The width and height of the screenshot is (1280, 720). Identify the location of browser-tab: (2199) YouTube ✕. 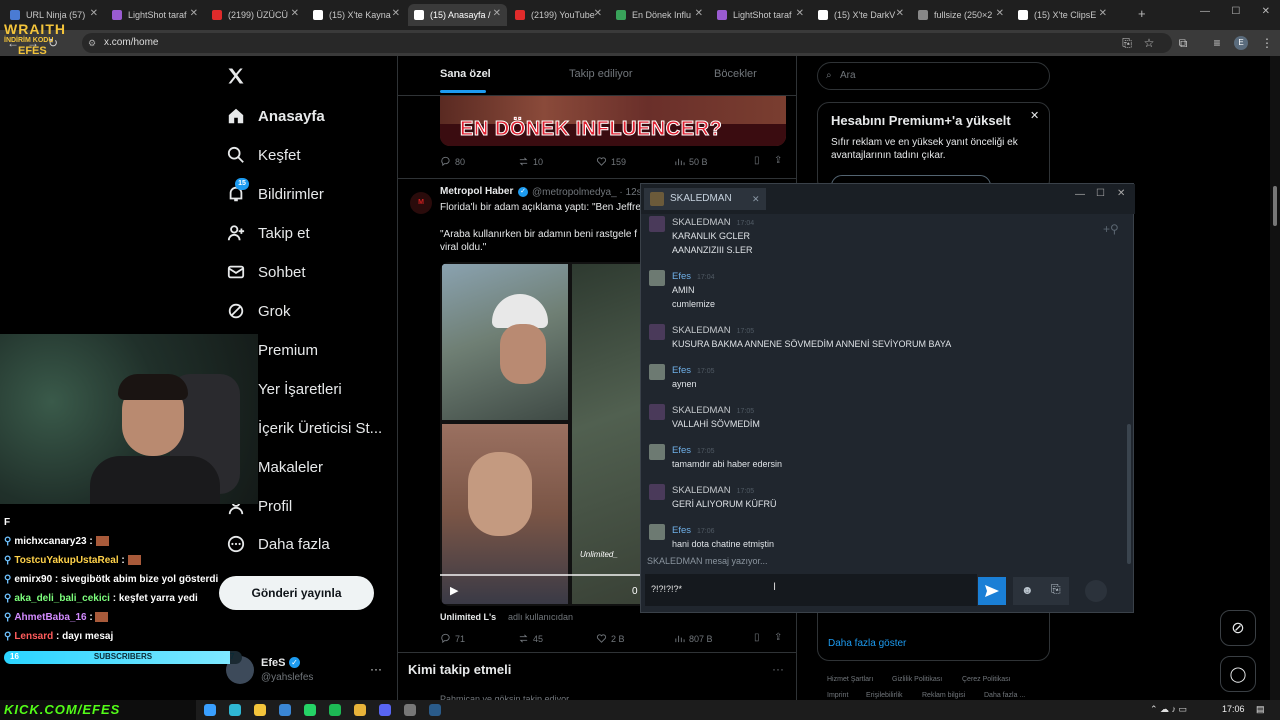
(558, 15).